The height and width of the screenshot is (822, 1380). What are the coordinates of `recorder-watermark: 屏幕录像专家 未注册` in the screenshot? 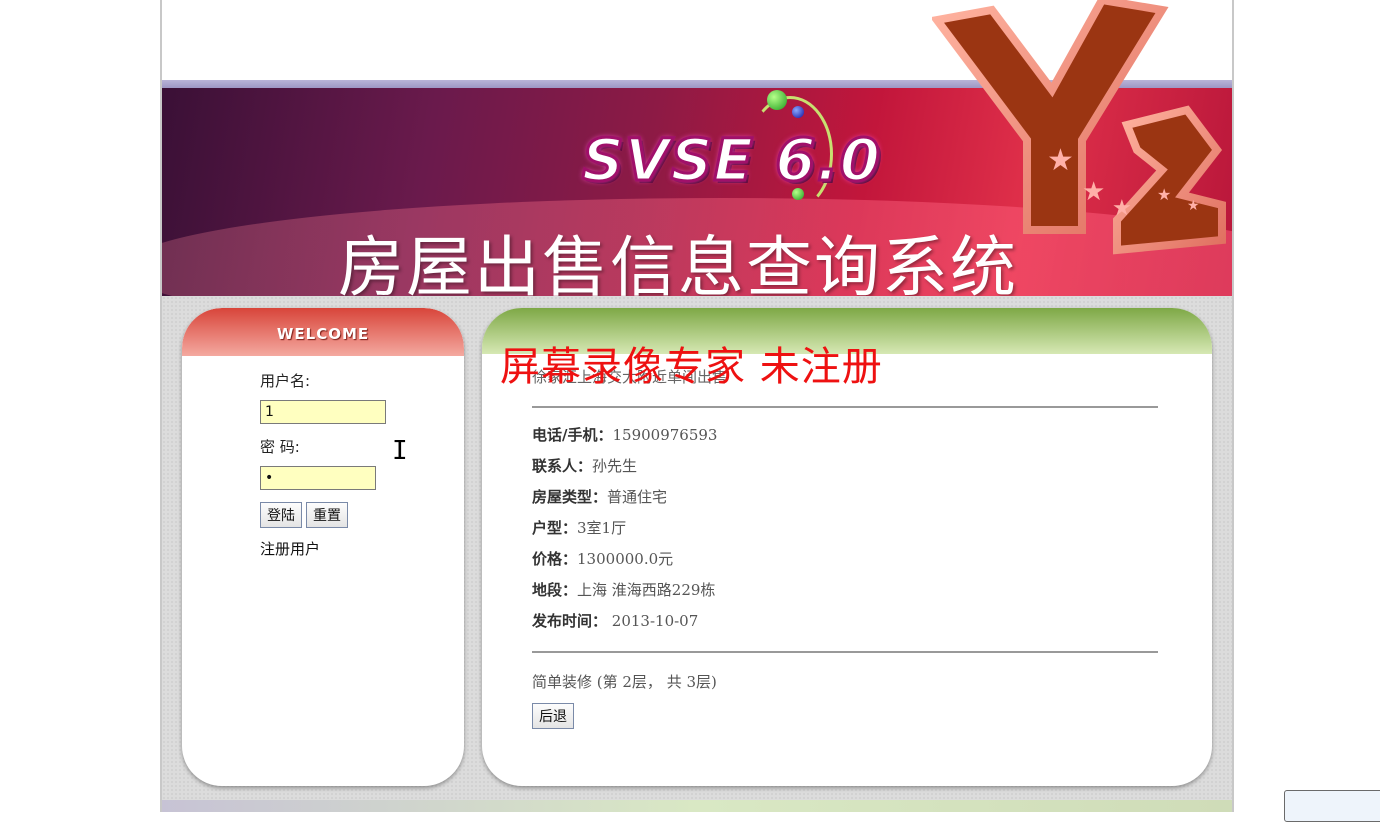 It's located at (691, 367).